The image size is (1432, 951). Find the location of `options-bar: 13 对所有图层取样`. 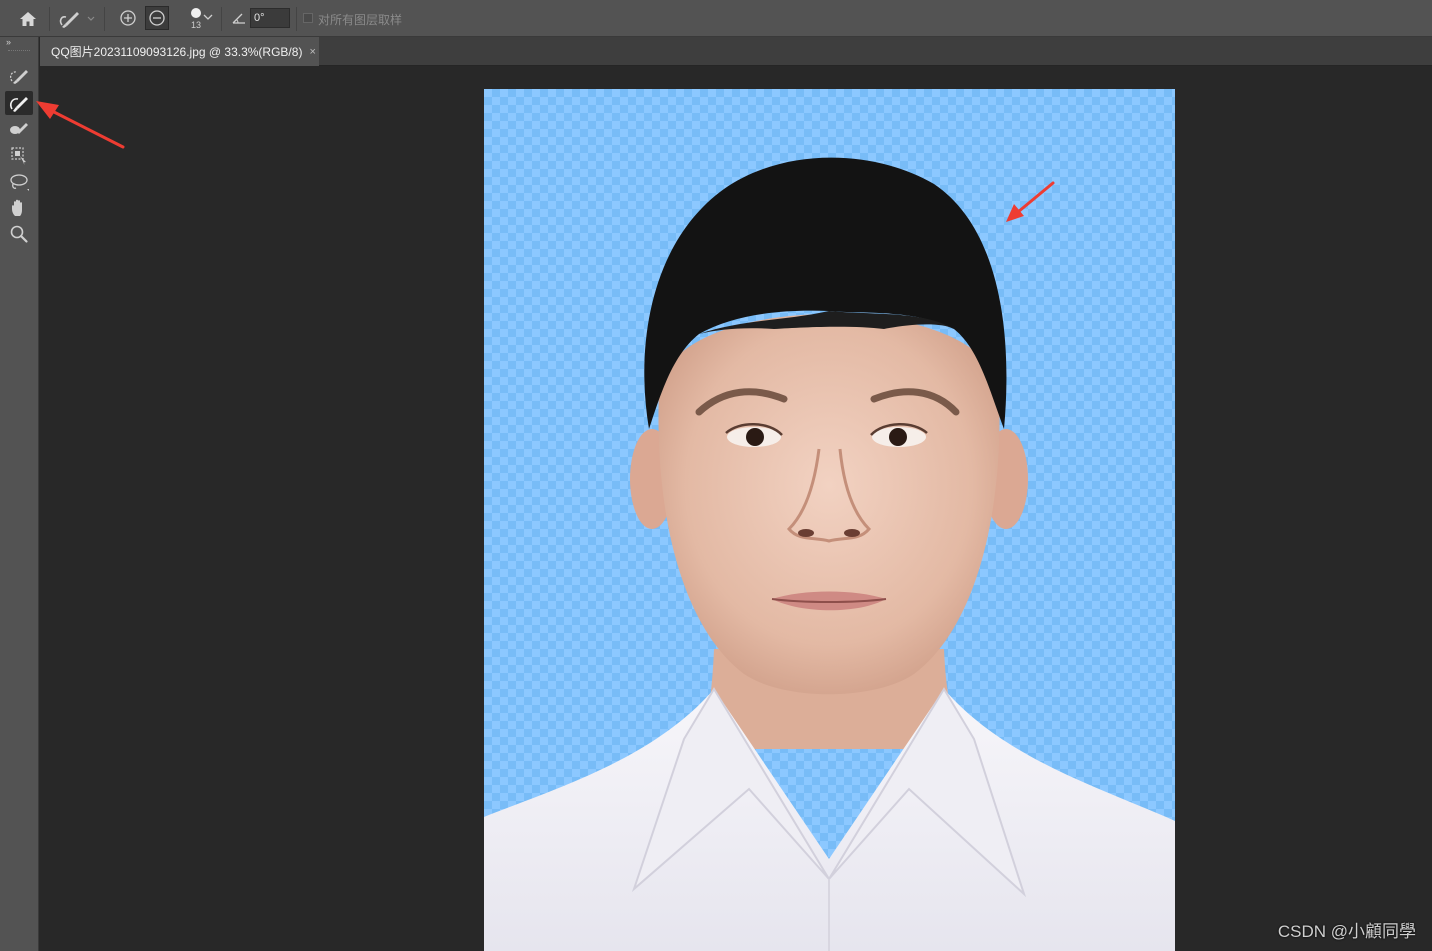

options-bar: 13 对所有图层取样 is located at coordinates (716, 18).